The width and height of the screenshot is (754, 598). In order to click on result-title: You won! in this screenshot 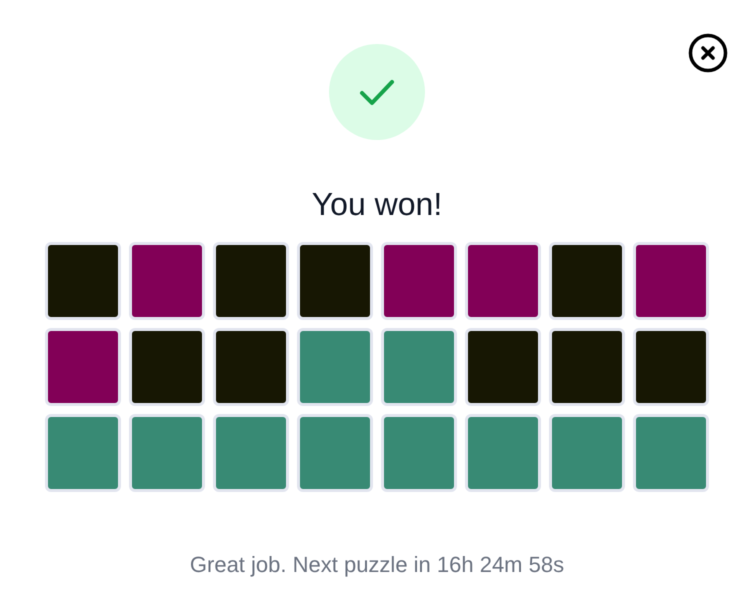, I will do `click(377, 204)`.